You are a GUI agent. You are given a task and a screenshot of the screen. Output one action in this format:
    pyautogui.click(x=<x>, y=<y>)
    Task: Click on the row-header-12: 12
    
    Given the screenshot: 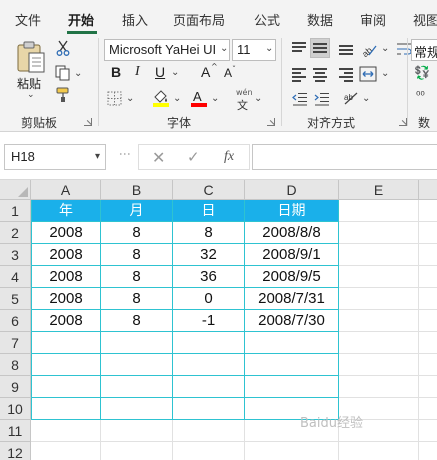 What is the action you would take?
    pyautogui.click(x=15, y=451)
    